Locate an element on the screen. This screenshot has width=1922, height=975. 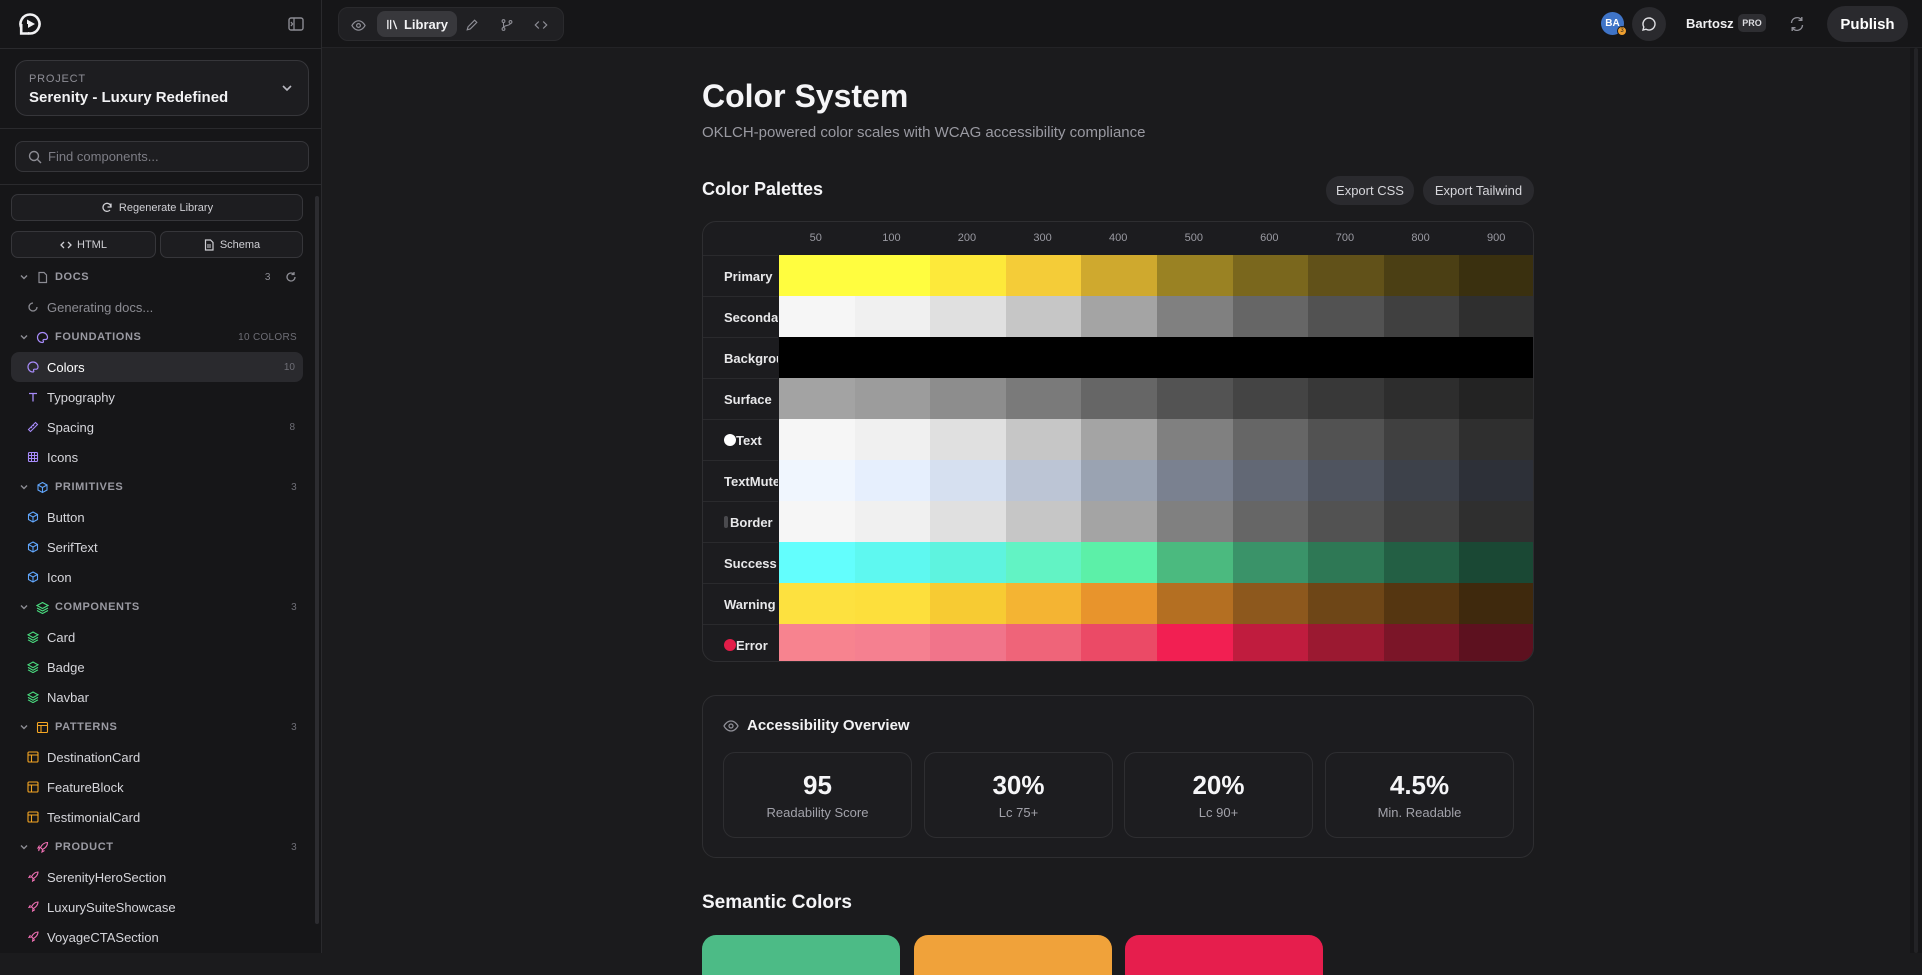
nav-item-icons: Icons is located at coordinates (157, 457).